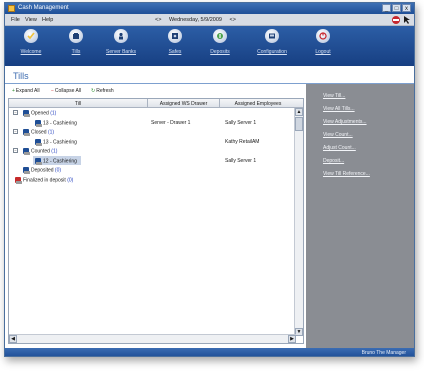 The height and width of the screenshot is (371, 424). What do you see at coordinates (21, 76) in the screenshot?
I see `page-title: Tills` at bounding box center [21, 76].